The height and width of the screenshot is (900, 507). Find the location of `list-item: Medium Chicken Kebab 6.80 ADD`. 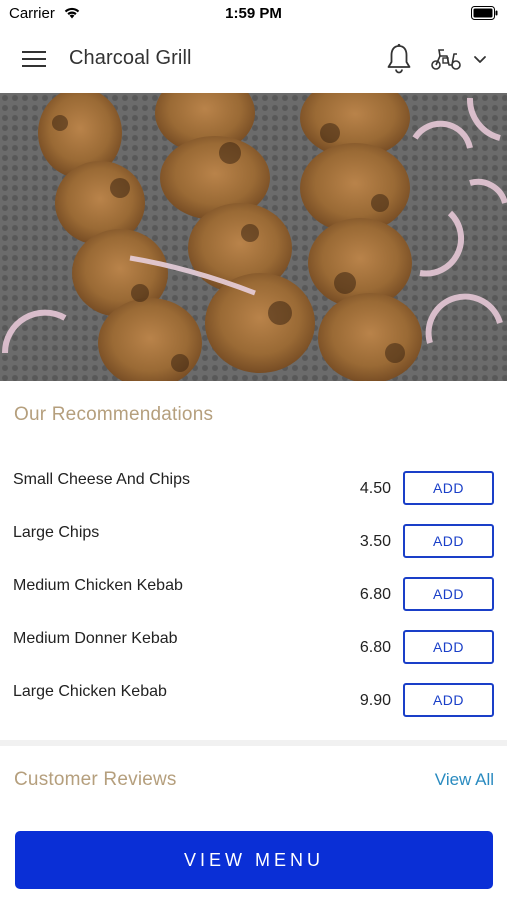

list-item: Medium Chicken Kebab 6.80 ADD is located at coordinates (253, 597).